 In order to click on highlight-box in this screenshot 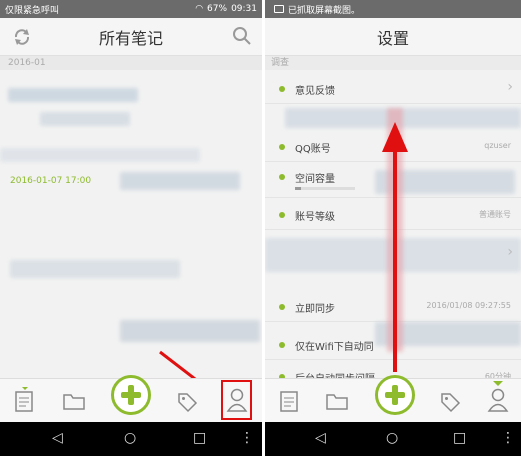, I will do `click(236, 400)`.